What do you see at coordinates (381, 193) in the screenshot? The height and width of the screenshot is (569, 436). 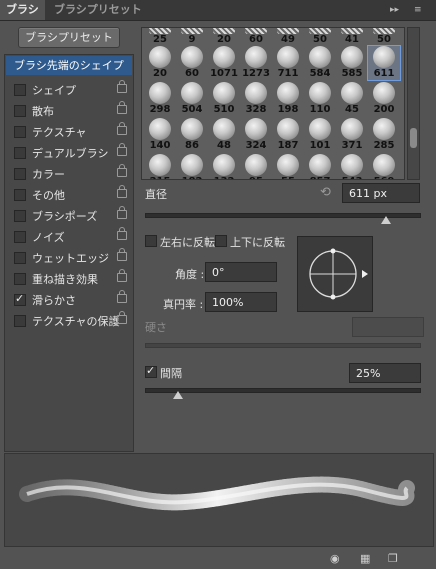 I see `diameter-field: 611 px` at bounding box center [381, 193].